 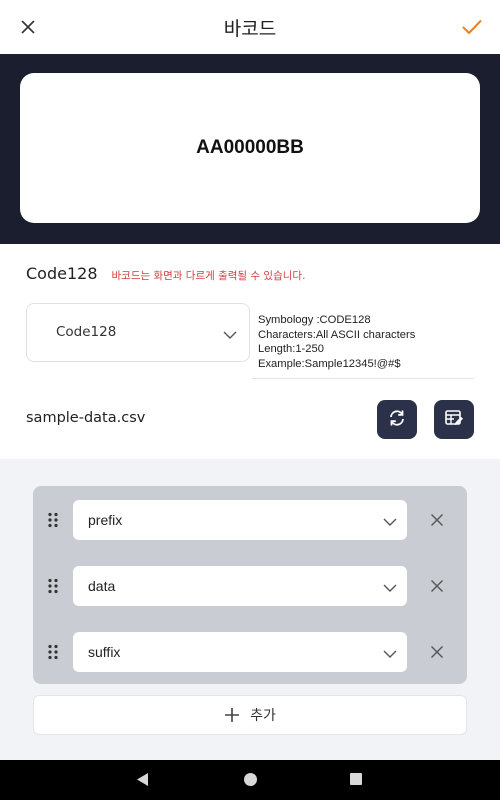 I want to click on data-file-name: sample-data.csv, so click(x=86, y=418).